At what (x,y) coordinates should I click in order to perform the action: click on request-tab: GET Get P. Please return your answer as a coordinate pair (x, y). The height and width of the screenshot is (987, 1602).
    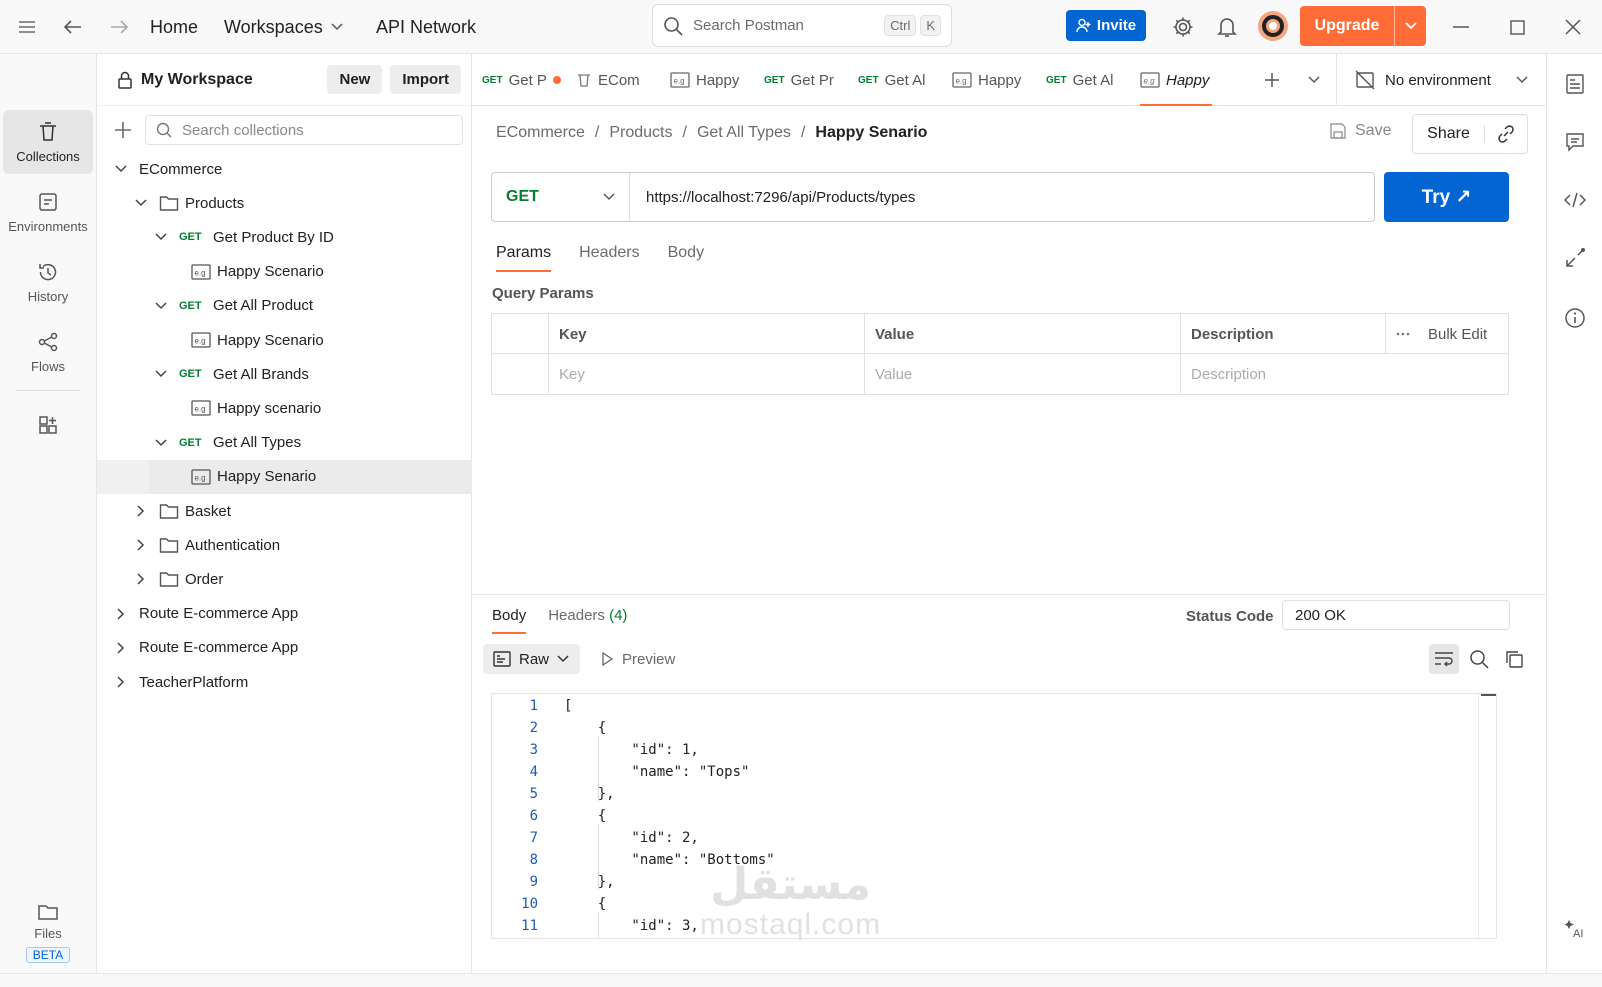
    Looking at the image, I should click on (523, 80).